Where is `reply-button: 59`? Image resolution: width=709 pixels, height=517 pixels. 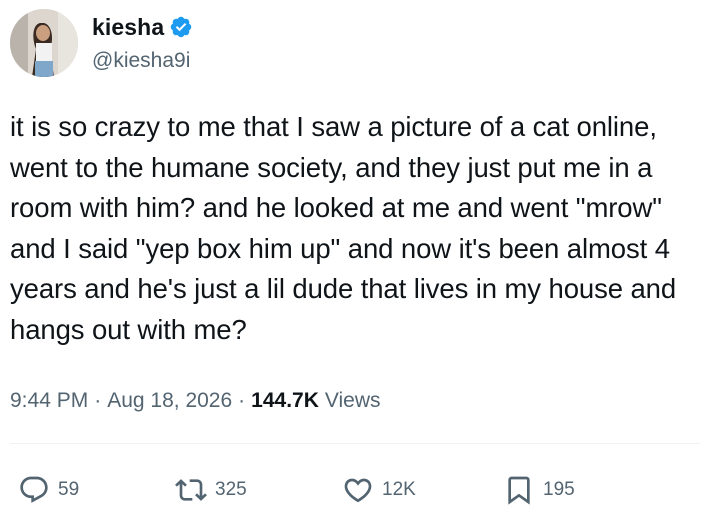
reply-button: 59 is located at coordinates (48, 490).